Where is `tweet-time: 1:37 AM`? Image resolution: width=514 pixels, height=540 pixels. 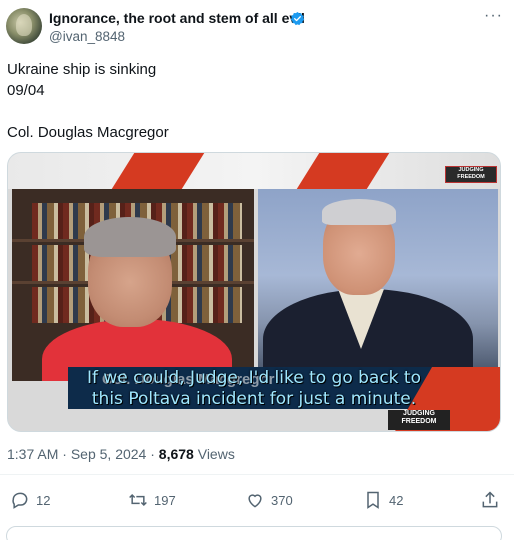
tweet-time: 1:37 AM is located at coordinates (32, 454).